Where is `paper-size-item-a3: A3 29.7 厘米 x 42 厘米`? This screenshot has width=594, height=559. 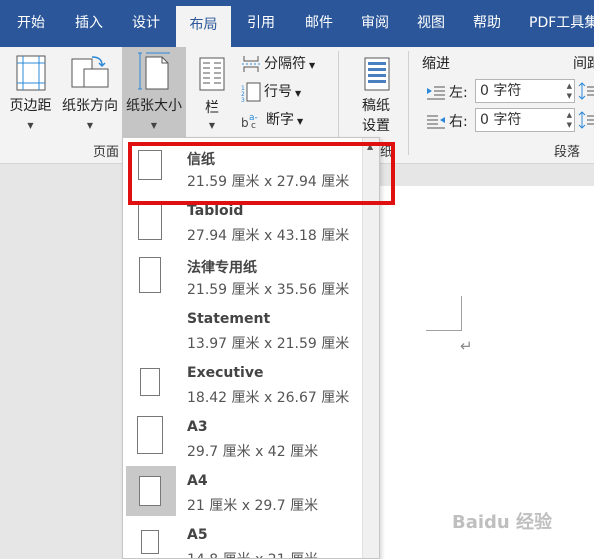
paper-size-item-a3: A3 29.7 厘米 x 42 厘米 is located at coordinates (243, 439).